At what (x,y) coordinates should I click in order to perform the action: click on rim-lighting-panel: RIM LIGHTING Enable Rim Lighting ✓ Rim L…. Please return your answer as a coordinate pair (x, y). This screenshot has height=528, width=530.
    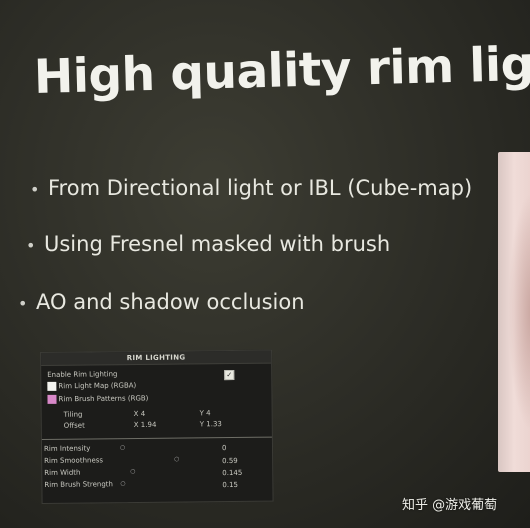
    Looking at the image, I should click on (157, 426).